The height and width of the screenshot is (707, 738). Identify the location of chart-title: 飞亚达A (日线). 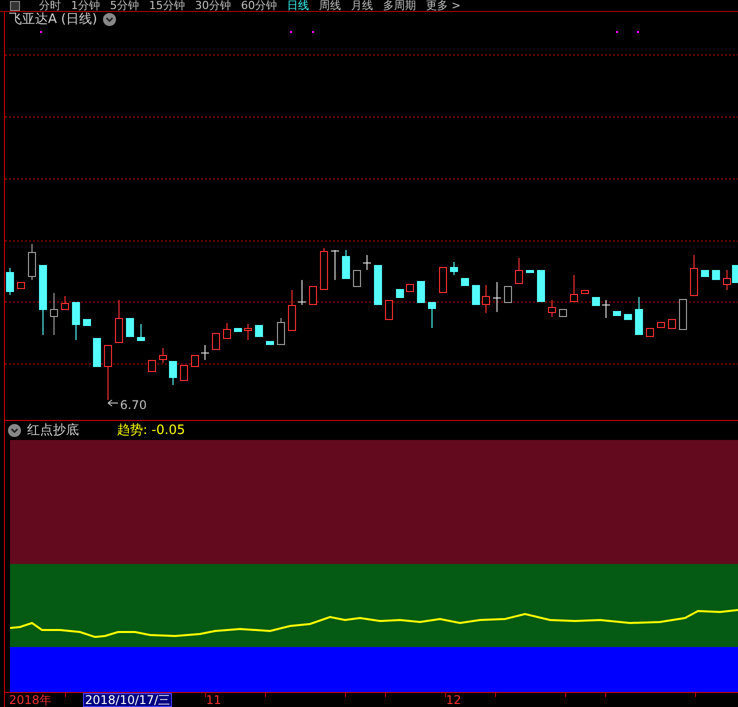
(53, 19).